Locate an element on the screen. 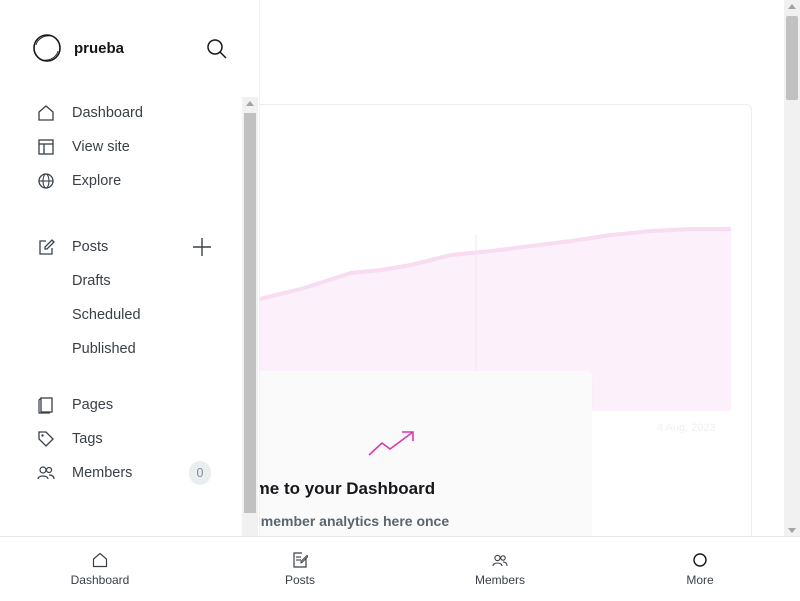 The image size is (800, 601). bottom-tab-label: More is located at coordinates (700, 580).